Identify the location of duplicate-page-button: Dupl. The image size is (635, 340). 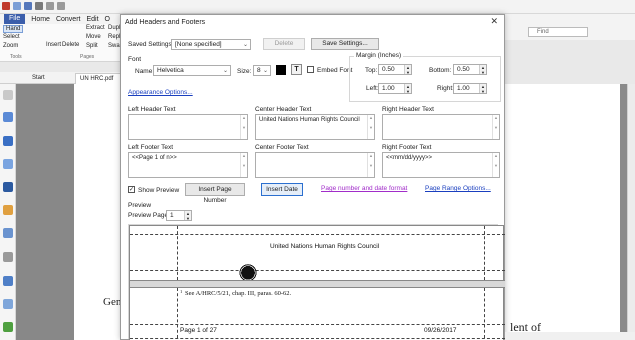
(114, 28).